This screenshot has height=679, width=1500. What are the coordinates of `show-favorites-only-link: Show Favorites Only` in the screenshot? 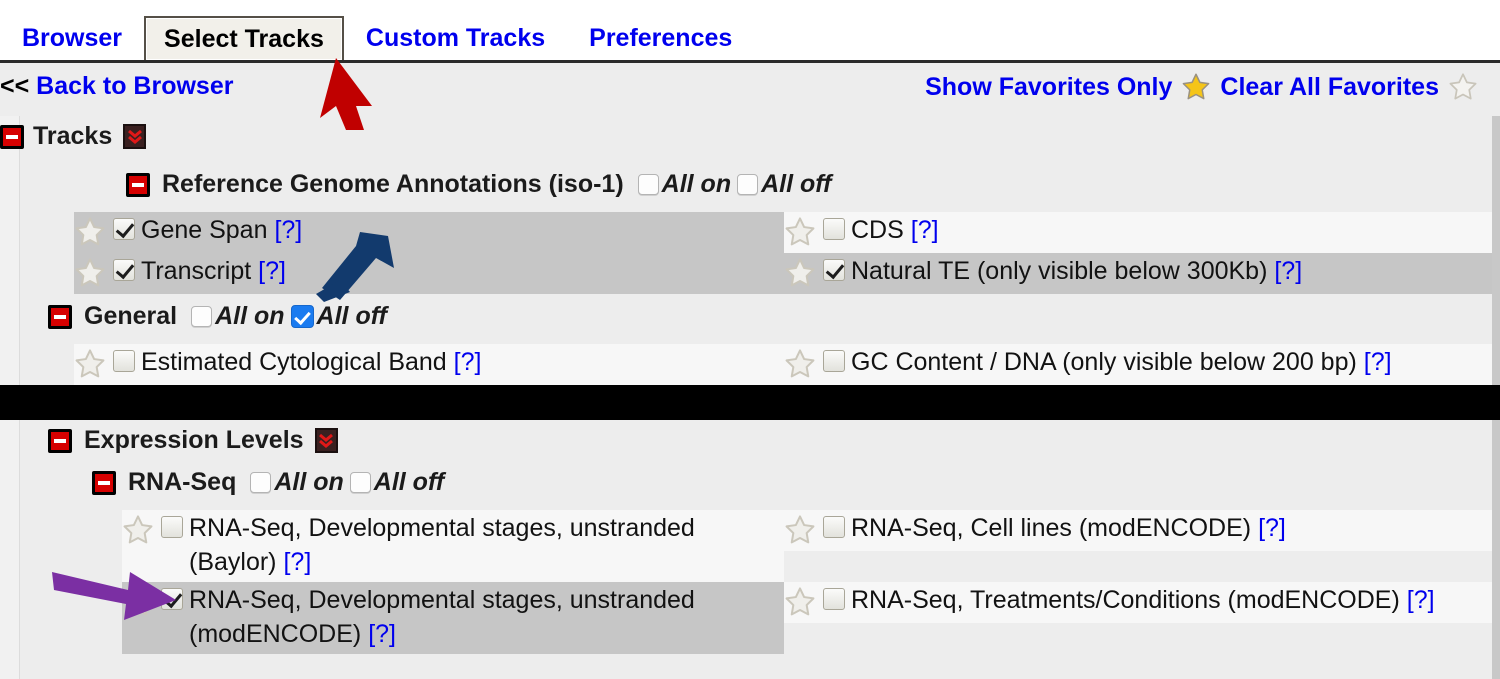 It's located at (1048, 87).